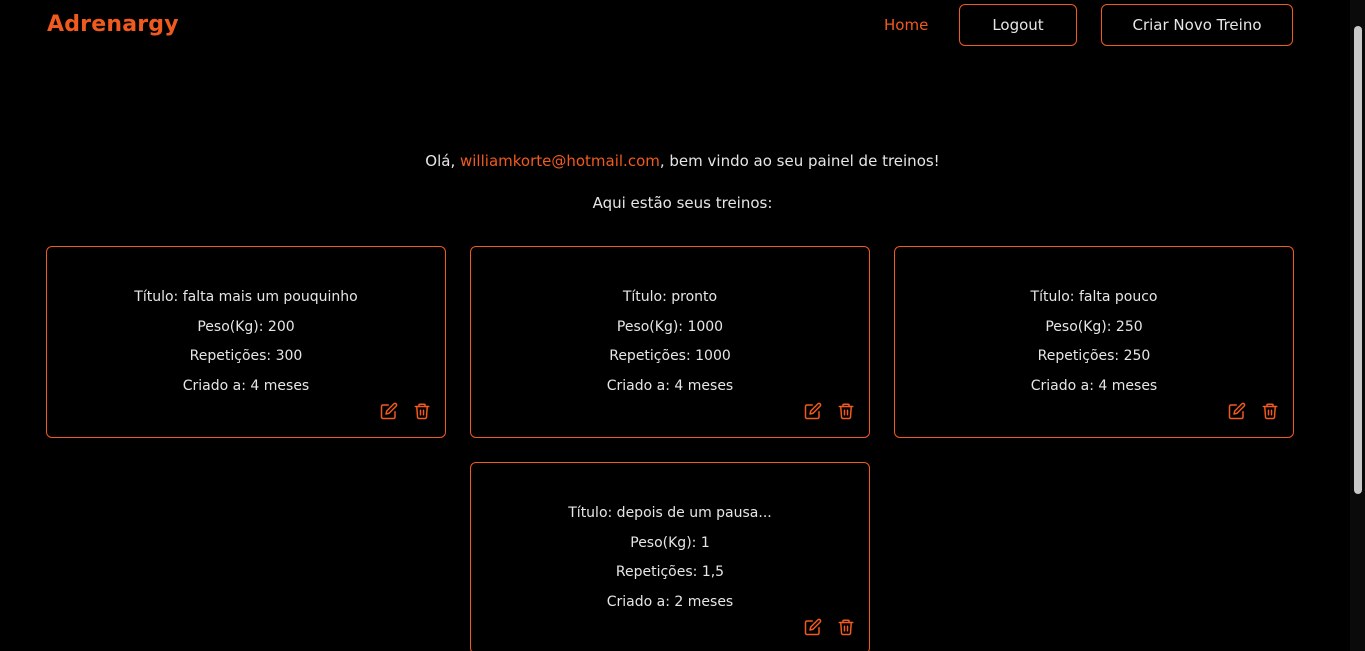 This screenshot has width=1365, height=651. Describe the element at coordinates (246, 297) in the screenshot. I see `workout-title: Título: falta mais um pouquinho` at that location.